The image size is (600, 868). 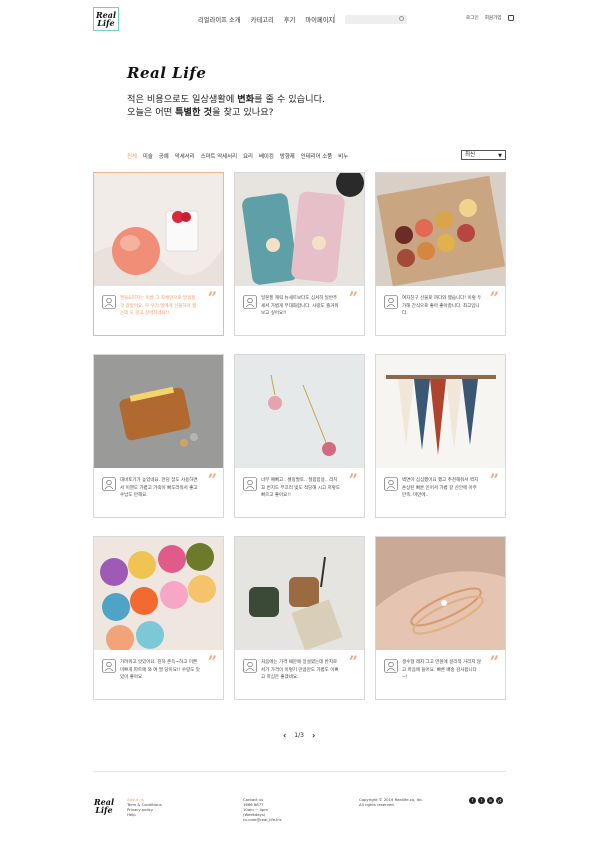 What do you see at coordinates (262, 819) in the screenshot?
I see `footer-email: cs.com@real_life.Inc` at bounding box center [262, 819].